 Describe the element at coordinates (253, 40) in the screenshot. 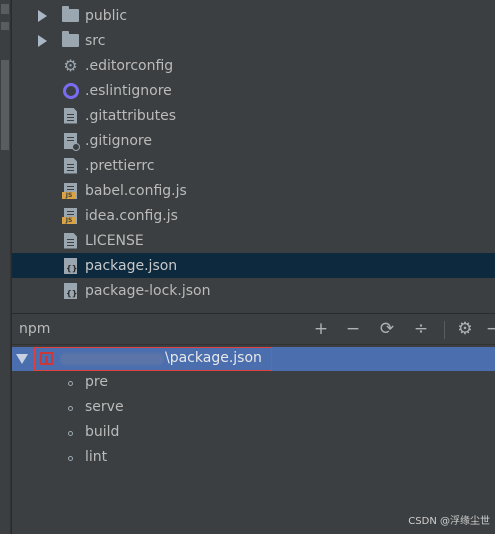

I see `tree-item-src: src` at that location.